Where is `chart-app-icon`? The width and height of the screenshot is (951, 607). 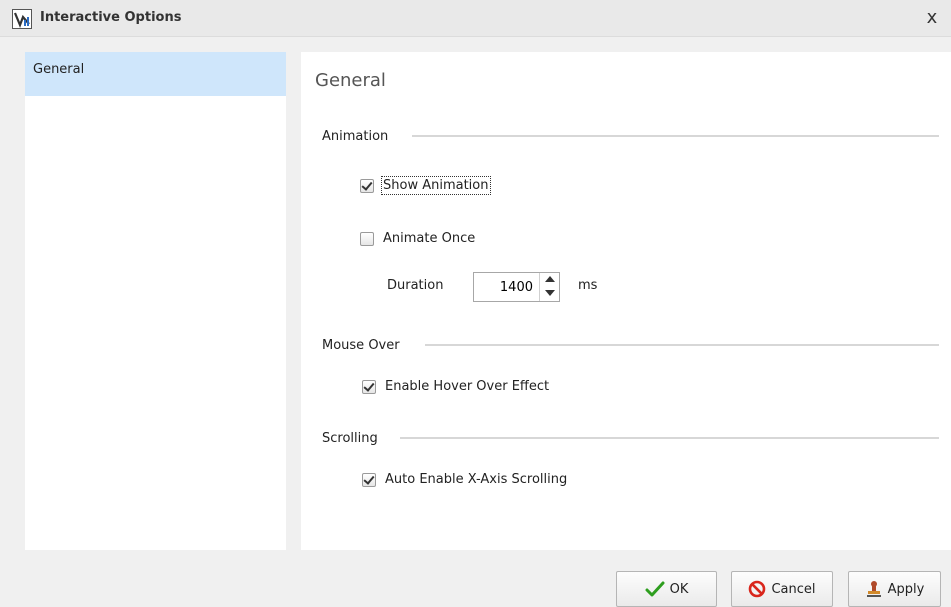
chart-app-icon is located at coordinates (22, 19).